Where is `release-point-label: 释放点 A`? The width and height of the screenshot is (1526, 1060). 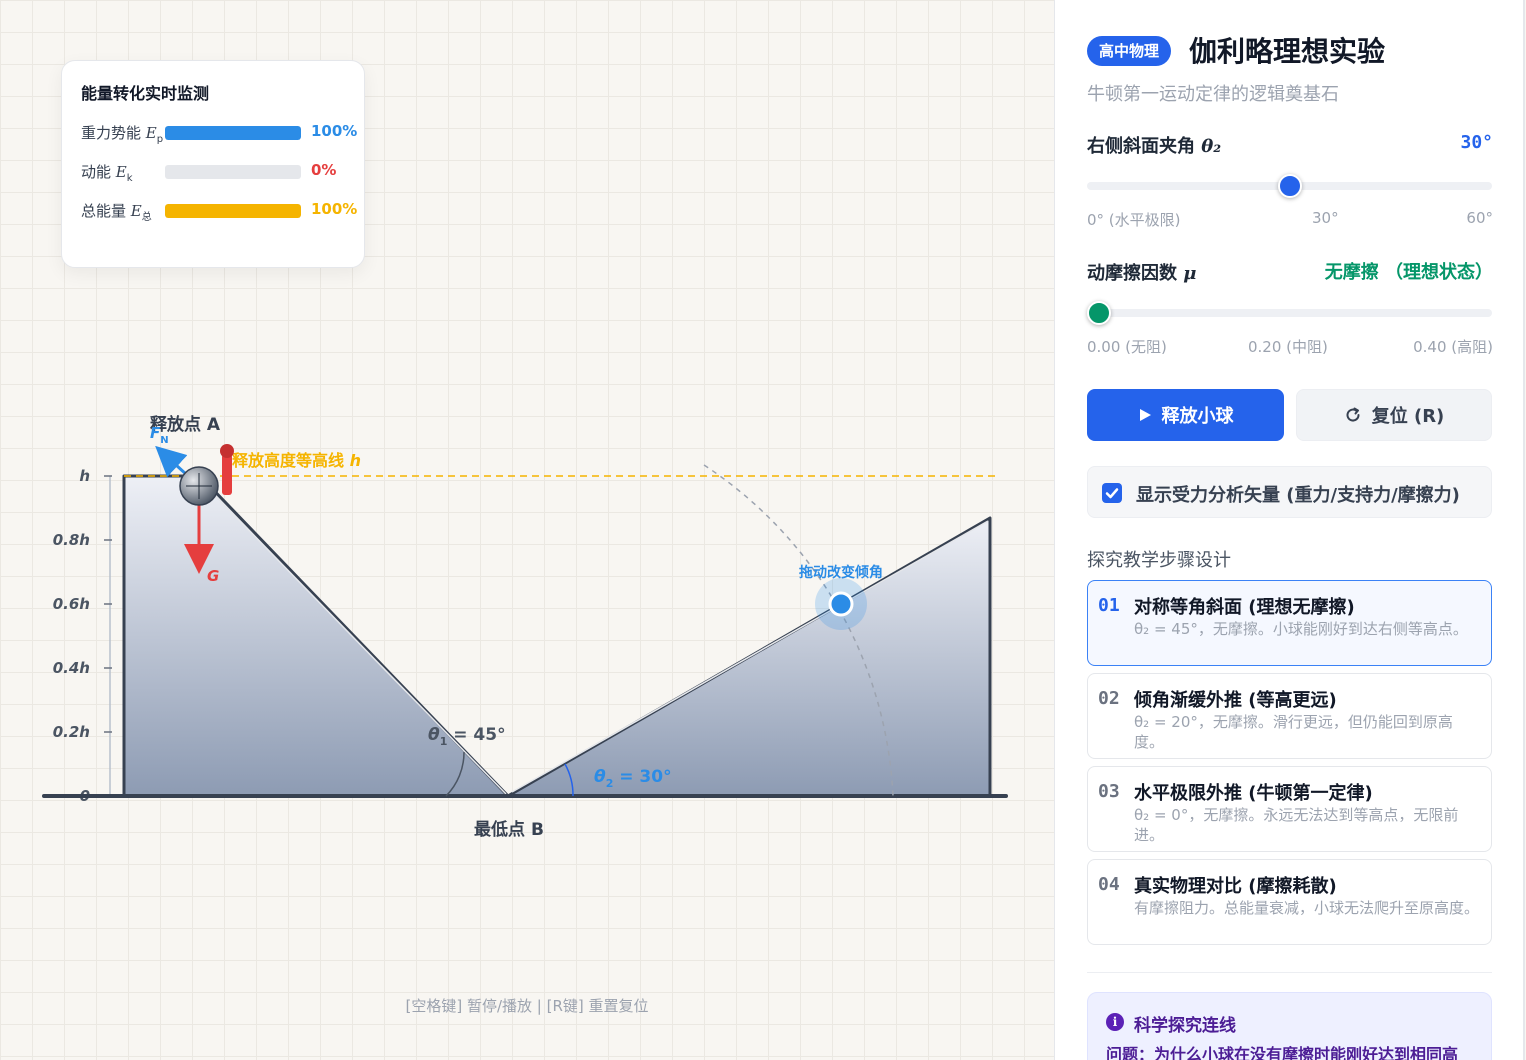
release-point-label: 释放点 A is located at coordinates (185, 424).